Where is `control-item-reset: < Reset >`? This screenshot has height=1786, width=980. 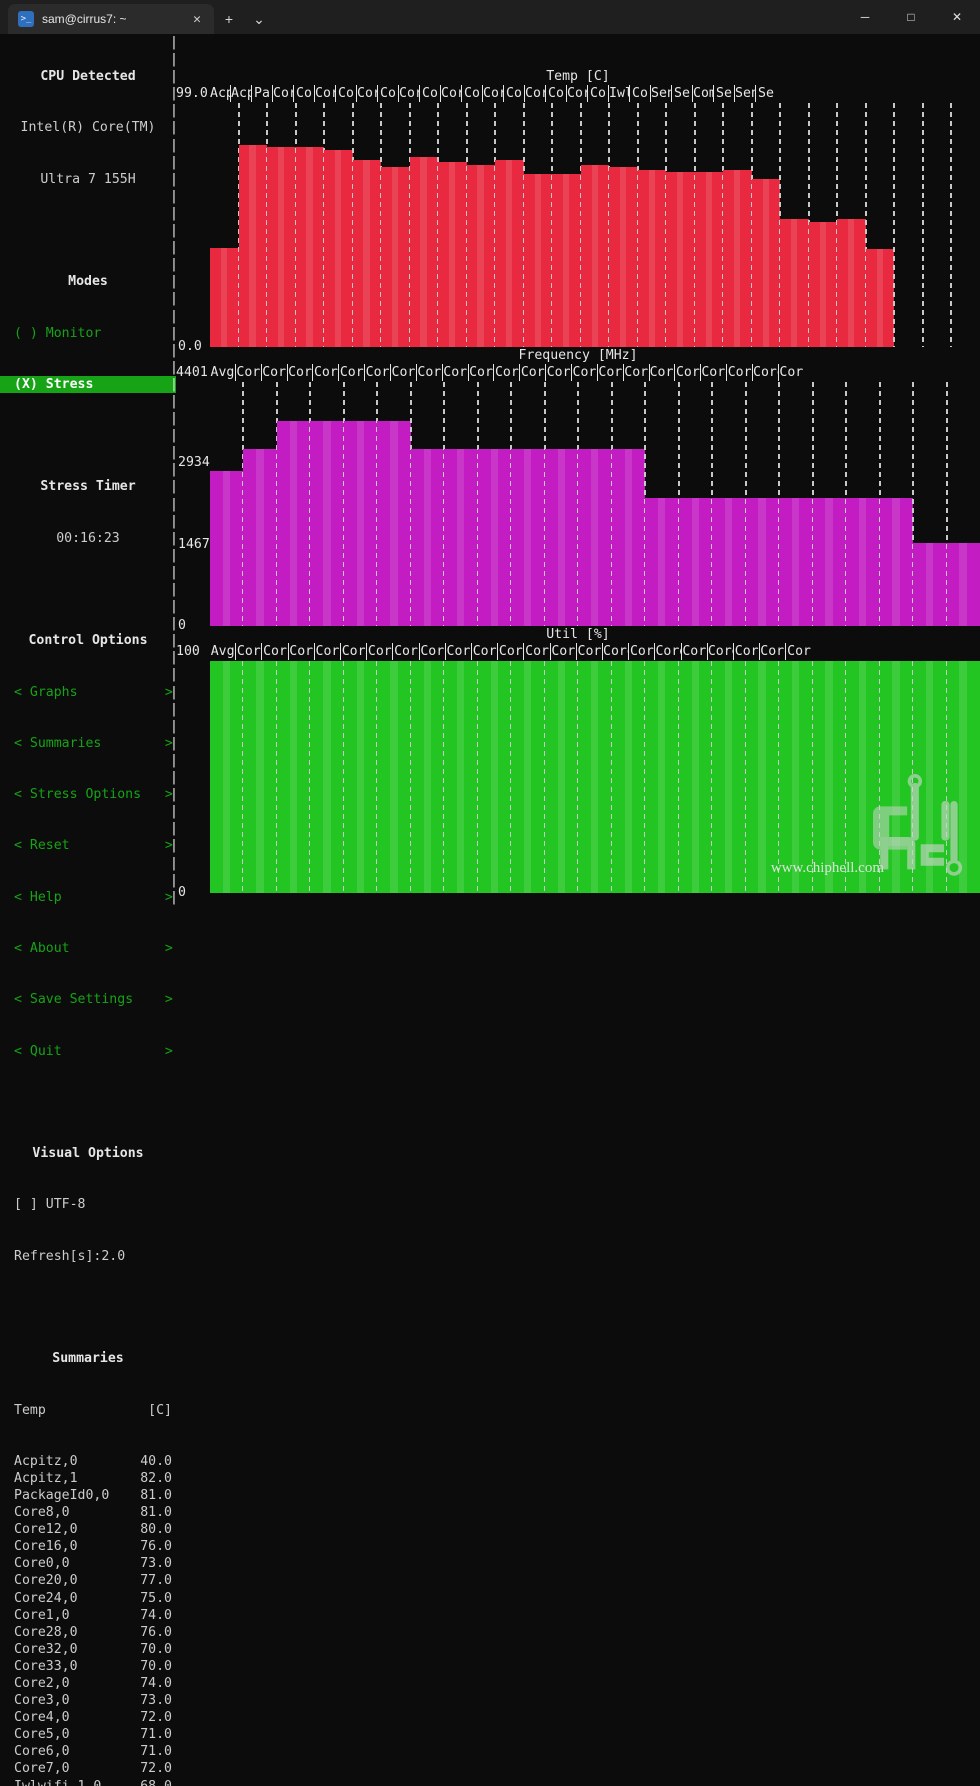
control-item-reset: < Reset > is located at coordinates (88, 845).